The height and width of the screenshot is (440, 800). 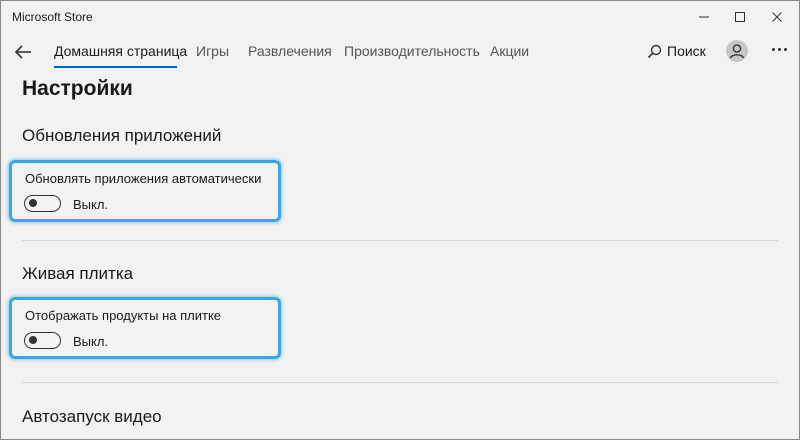 I want to click on arrow-left-icon, so click(x=22, y=52).